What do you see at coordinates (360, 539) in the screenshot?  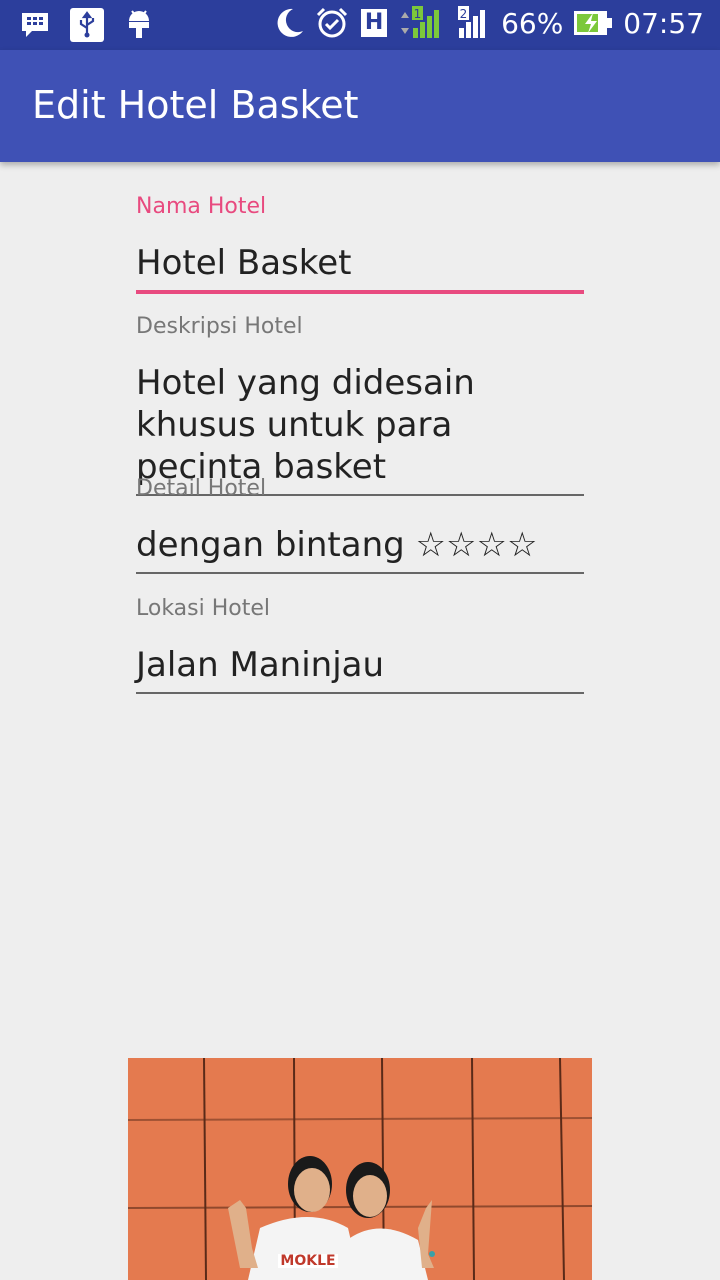 I see `detail-hotel-input: dengan bintang ☆☆☆☆` at bounding box center [360, 539].